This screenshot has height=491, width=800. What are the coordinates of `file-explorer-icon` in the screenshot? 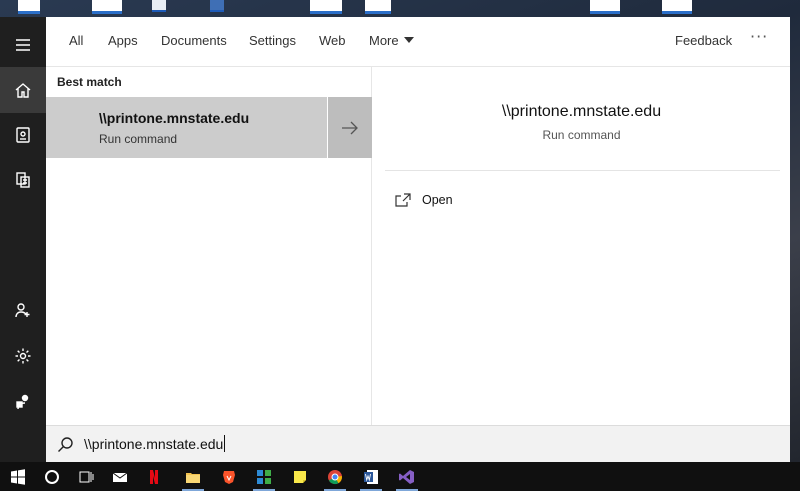 It's located at (193, 477).